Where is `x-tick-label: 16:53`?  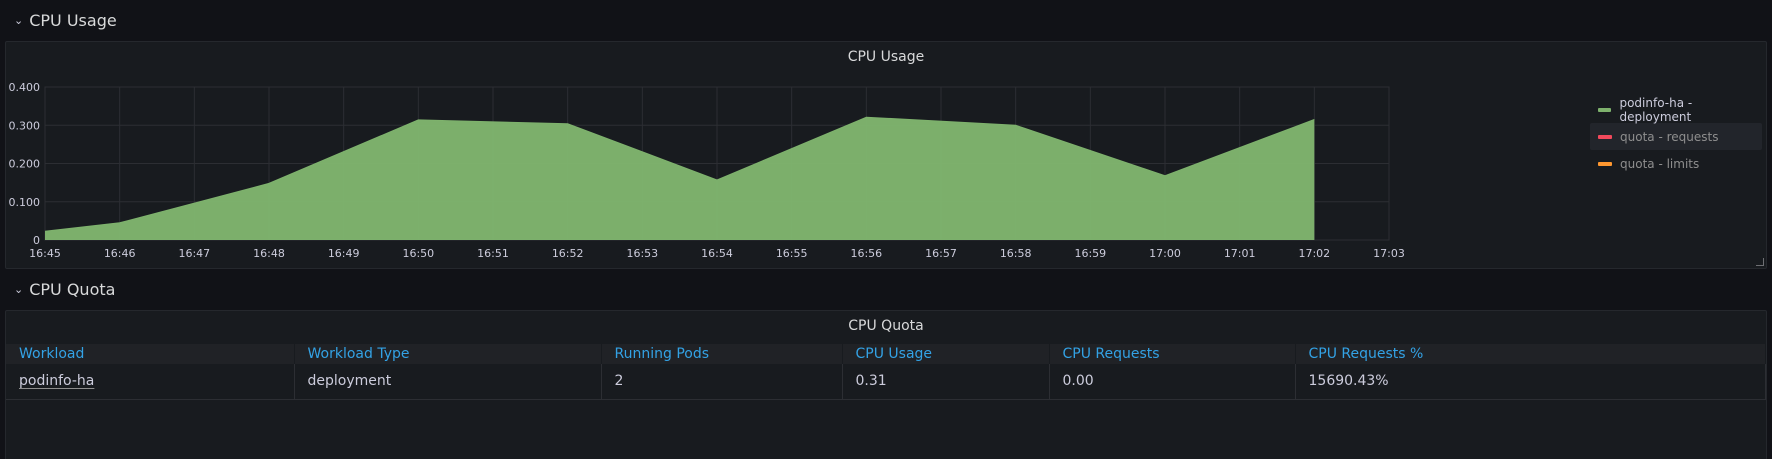
x-tick-label: 16:53 is located at coordinates (642, 253).